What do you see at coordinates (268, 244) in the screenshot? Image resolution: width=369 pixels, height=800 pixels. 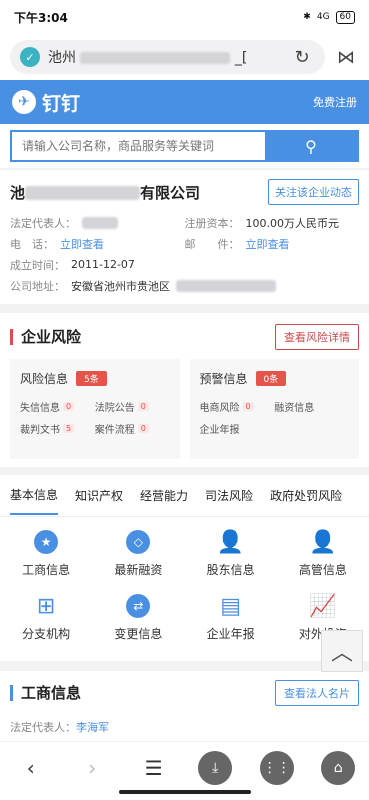 I see `mail-view-link: 立即查看` at bounding box center [268, 244].